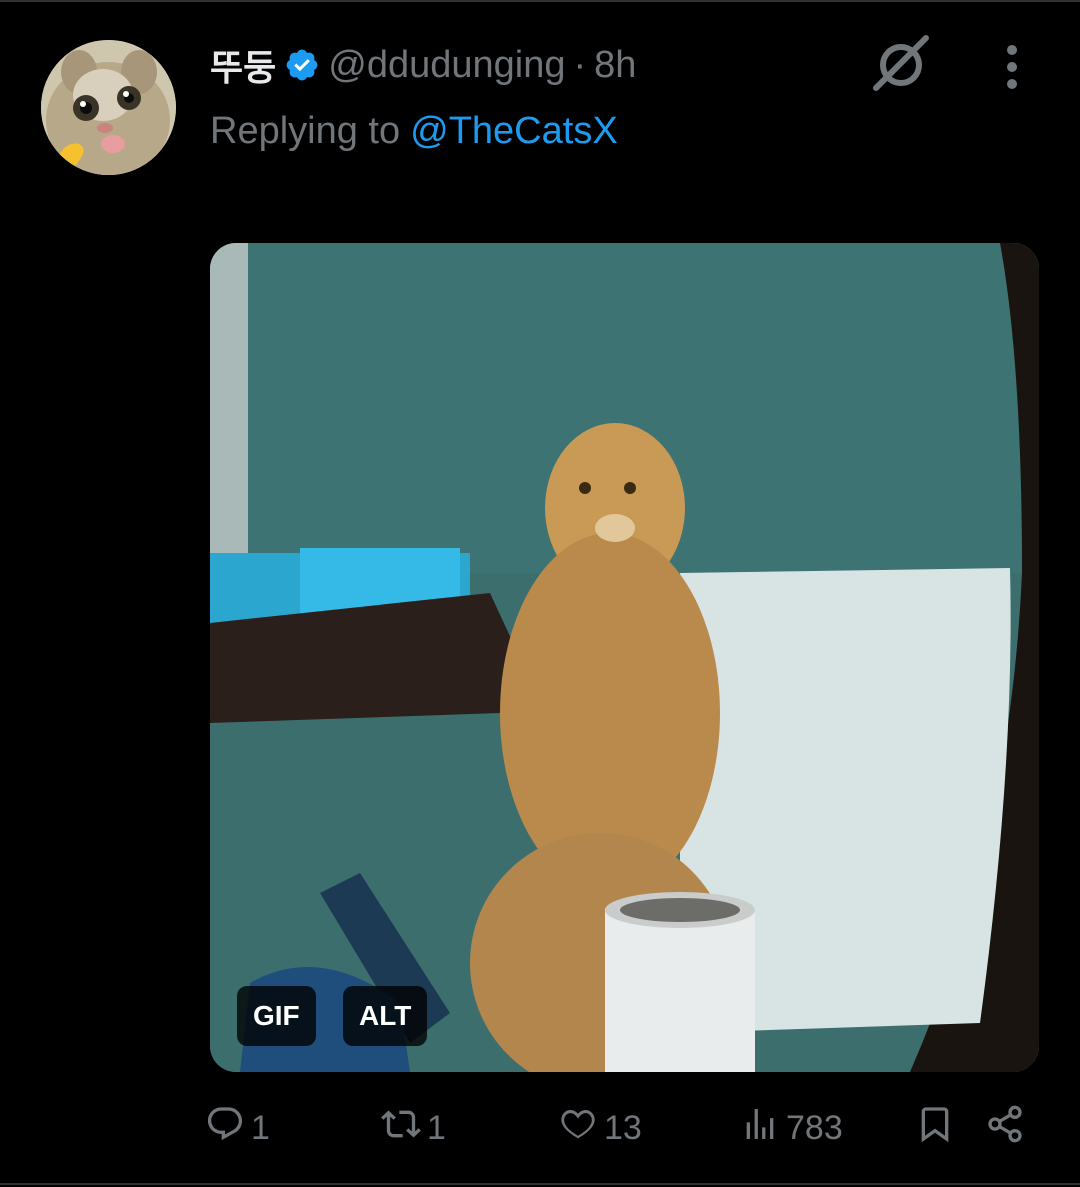 The width and height of the screenshot is (1080, 1187). I want to click on reply-count: 1, so click(260, 1127).